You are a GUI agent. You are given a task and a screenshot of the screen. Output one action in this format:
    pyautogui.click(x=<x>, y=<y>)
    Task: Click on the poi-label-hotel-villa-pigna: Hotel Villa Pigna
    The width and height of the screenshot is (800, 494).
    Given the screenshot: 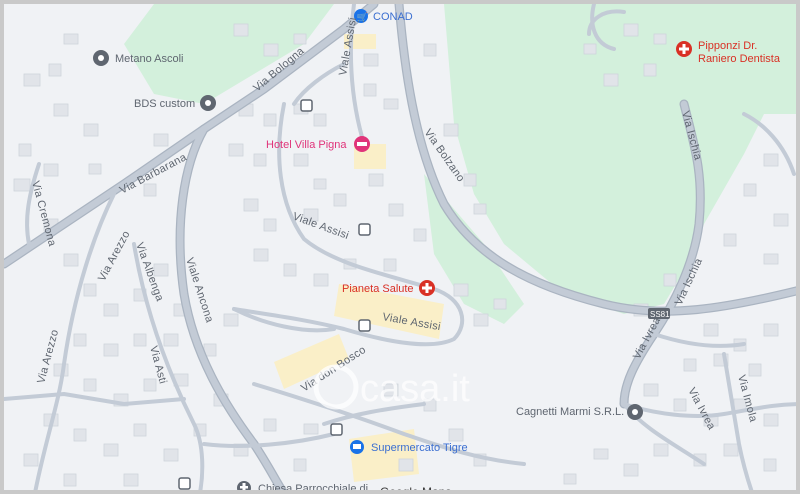 What is the action you would take?
    pyautogui.click(x=306, y=145)
    